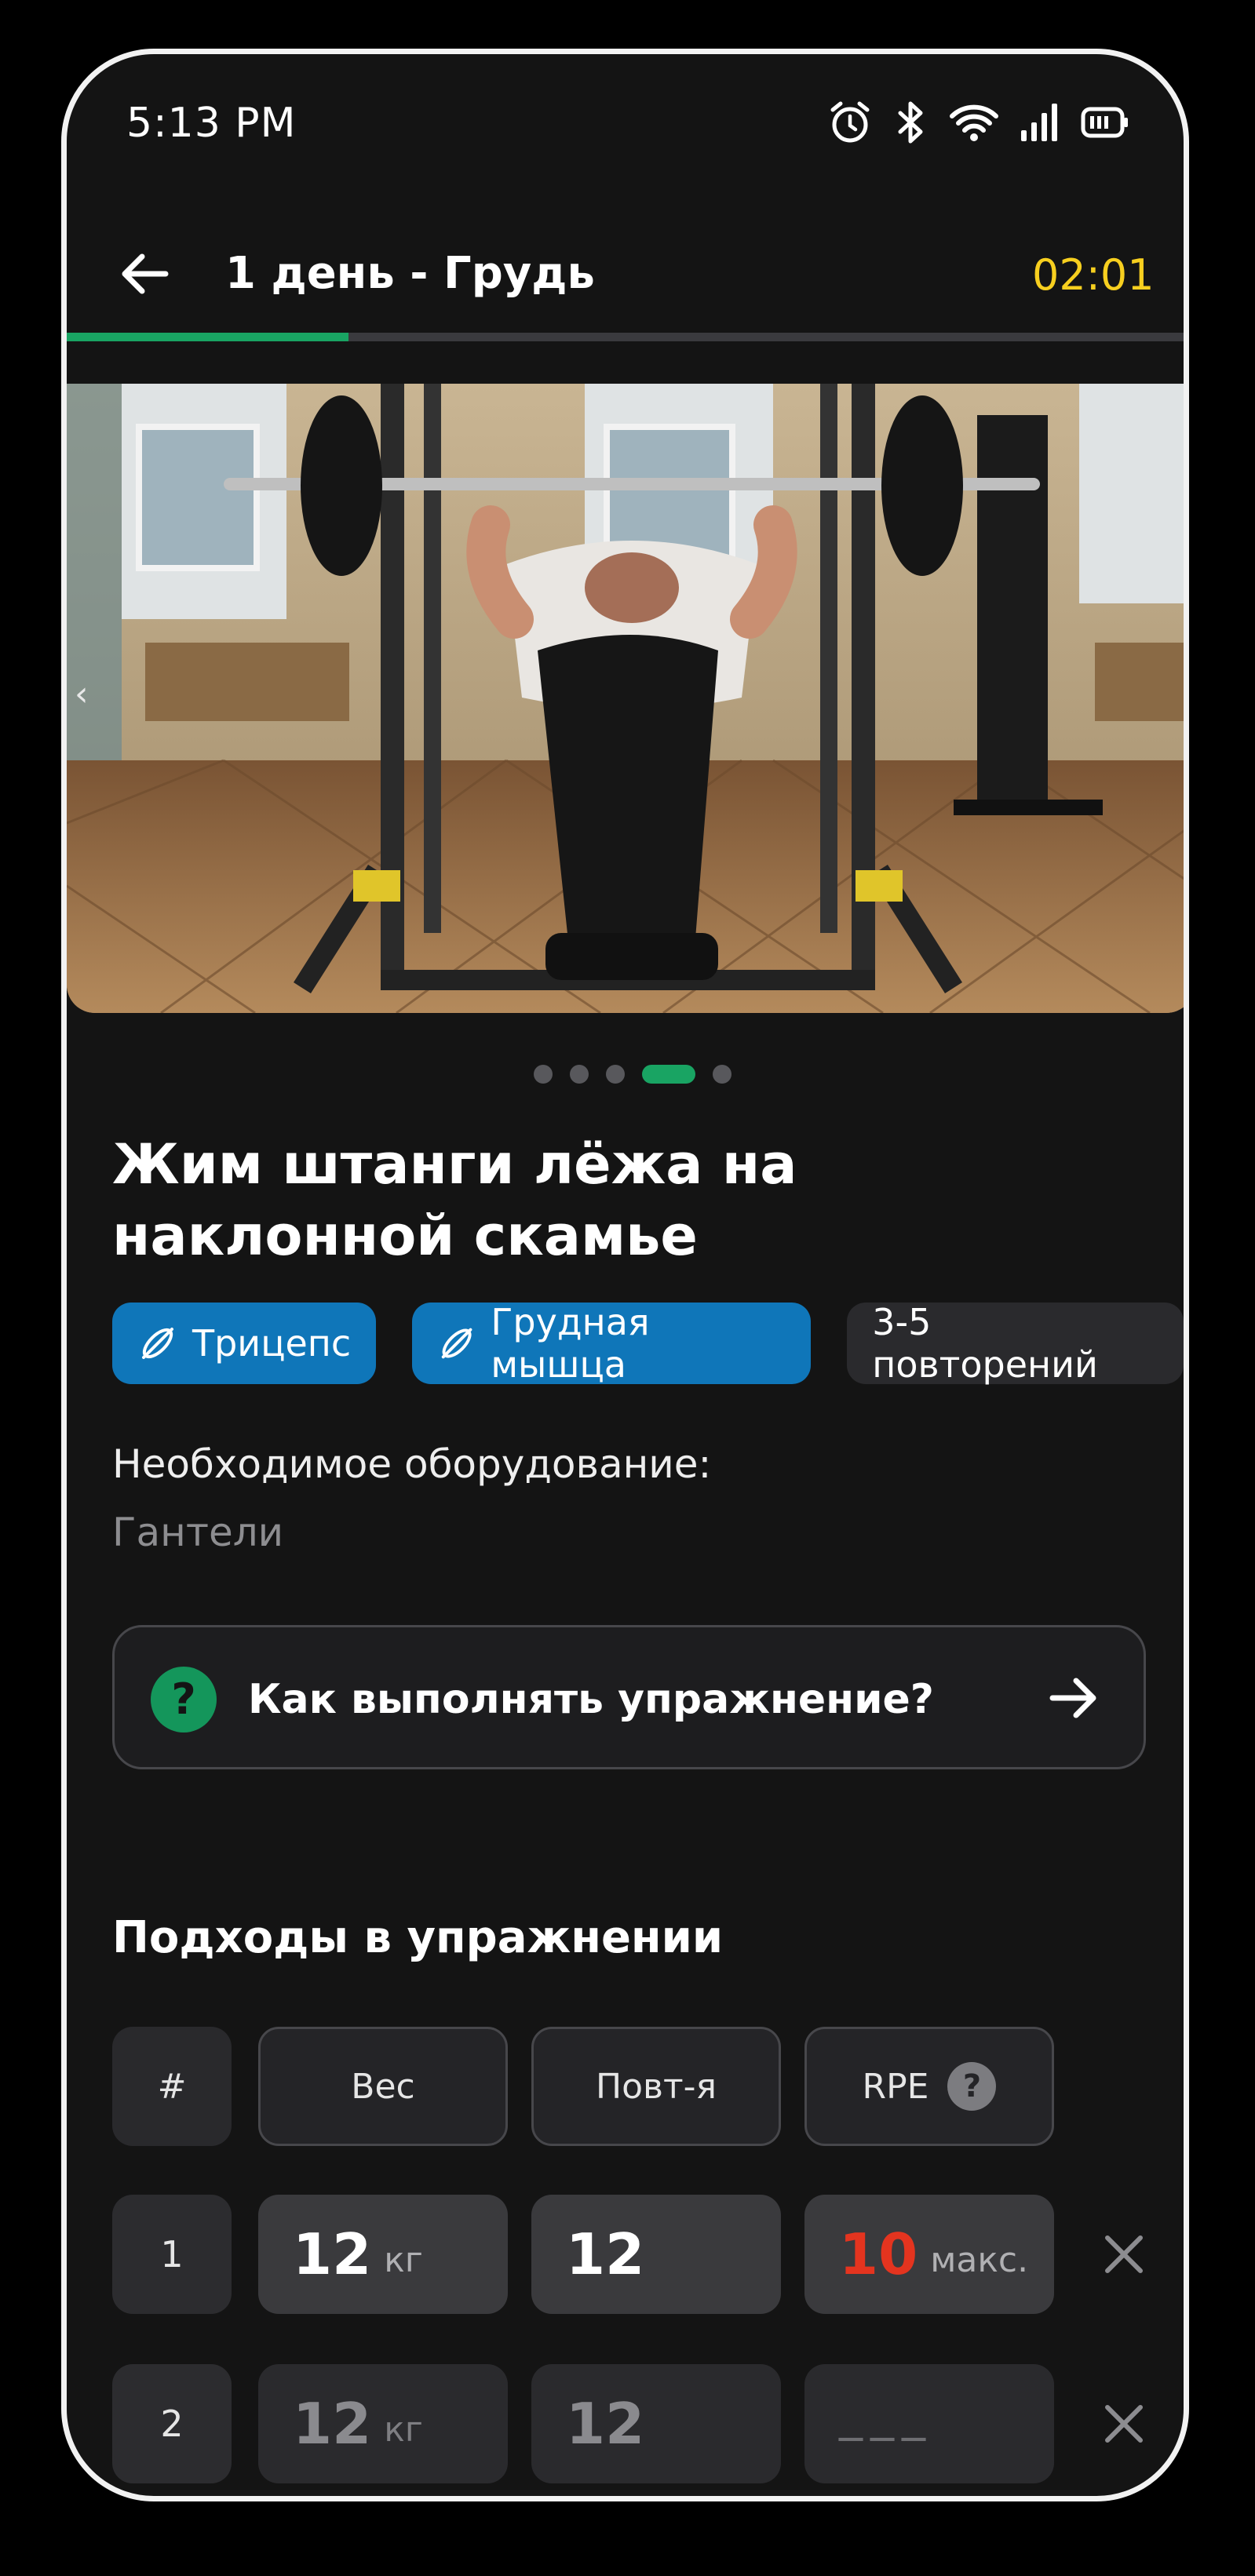  Describe the element at coordinates (146, 273) in the screenshot. I see `back-arrow-icon` at that location.